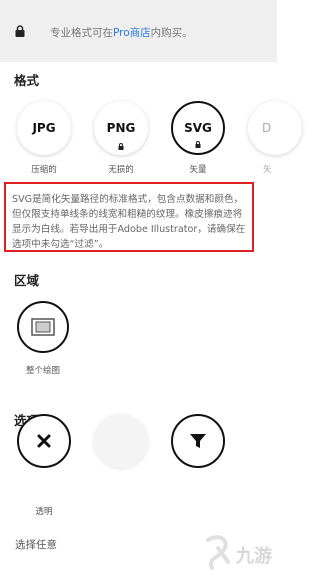  I want to click on lock-icon, so click(20, 31).